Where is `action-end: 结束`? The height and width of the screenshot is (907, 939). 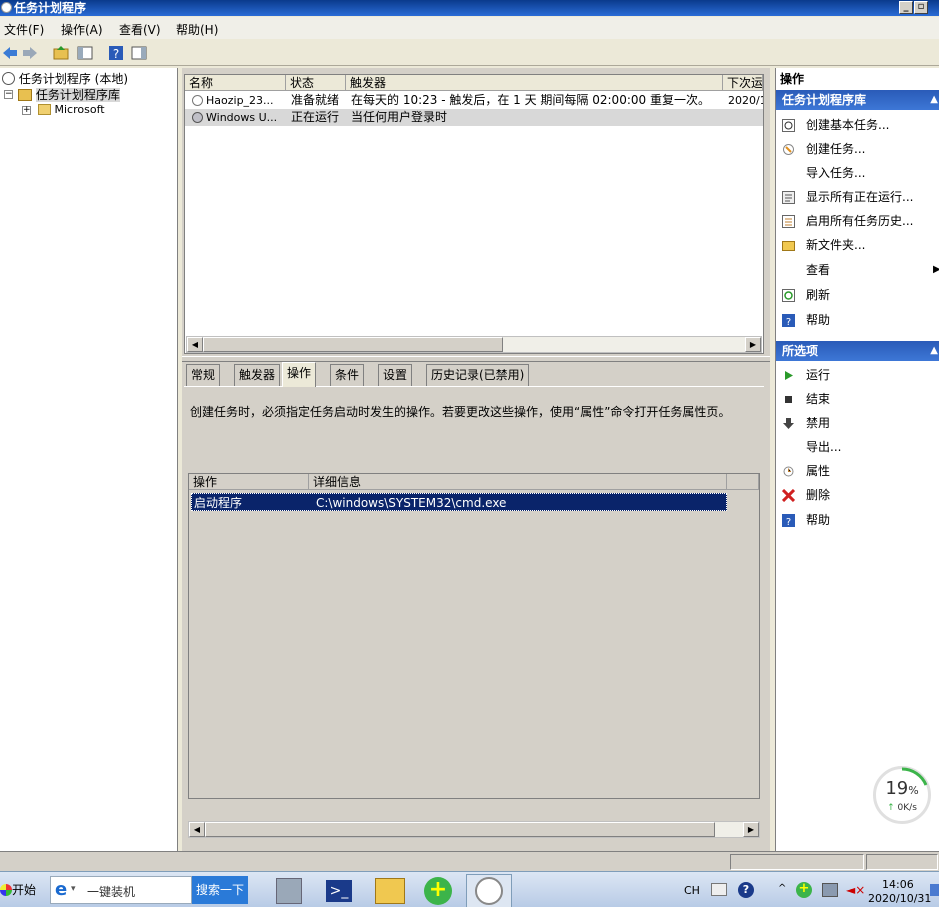 action-end: 结束 is located at coordinates (857, 399).